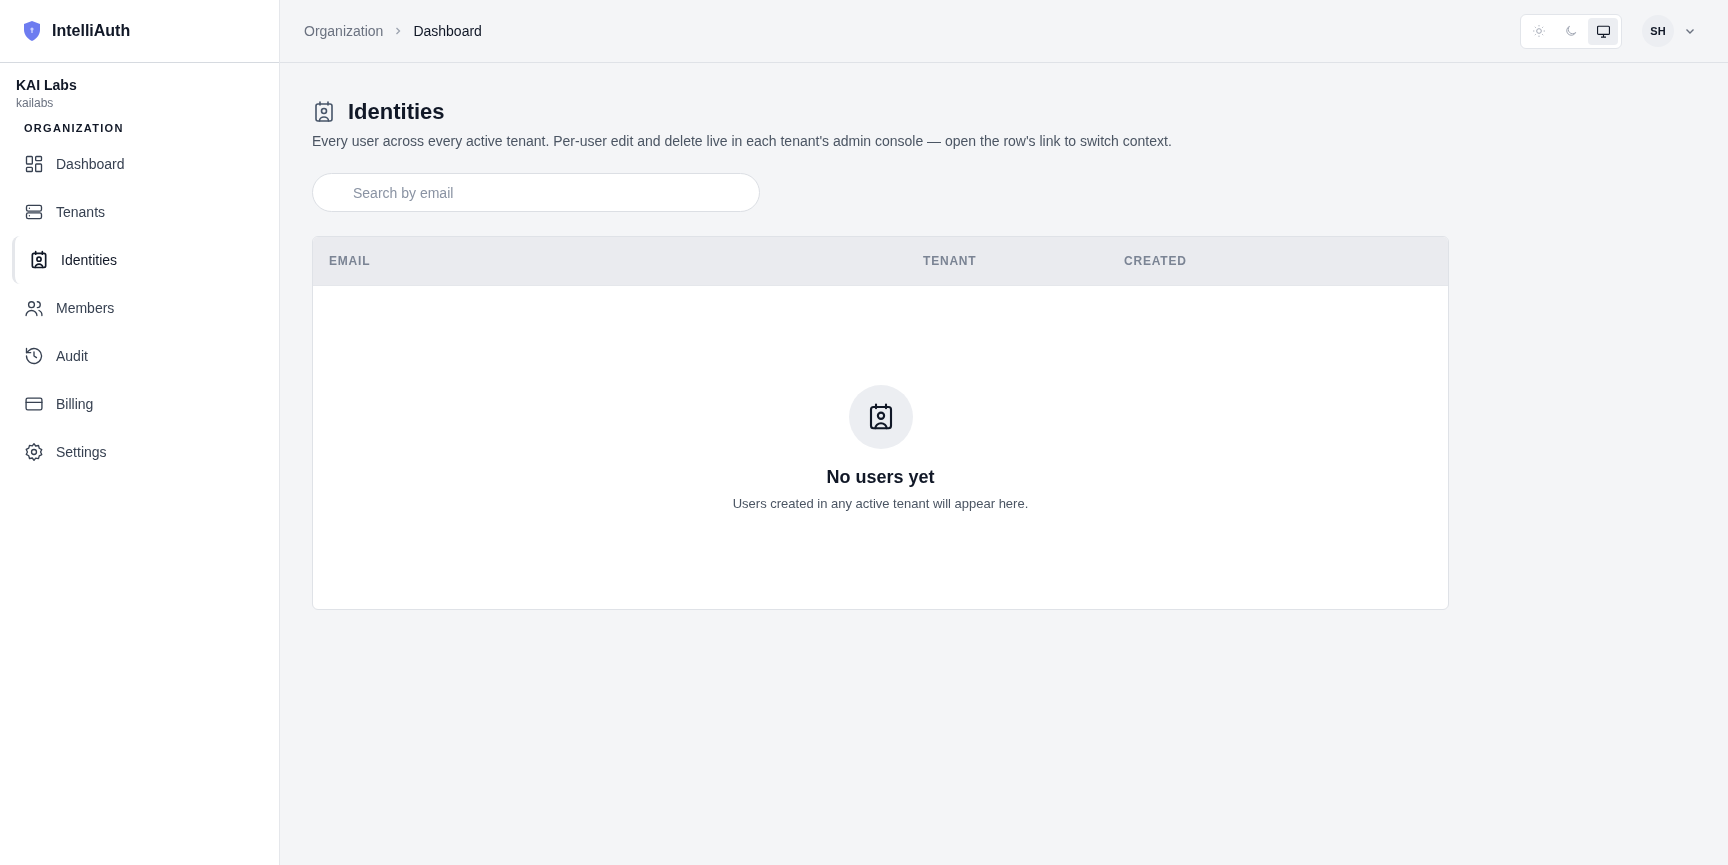  What do you see at coordinates (1155, 261) in the screenshot?
I see `column-header: CREATED` at bounding box center [1155, 261].